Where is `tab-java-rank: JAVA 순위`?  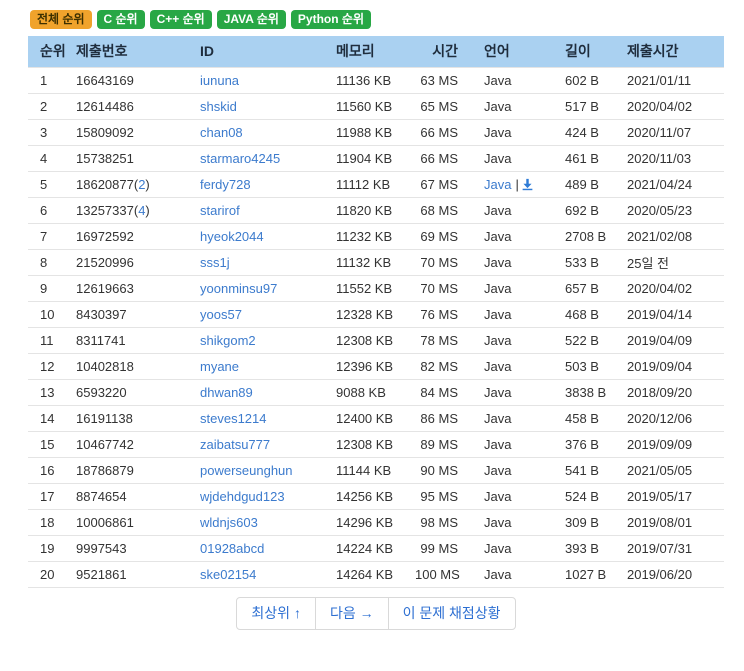
tab-java-rank: JAVA 순위 is located at coordinates (251, 19).